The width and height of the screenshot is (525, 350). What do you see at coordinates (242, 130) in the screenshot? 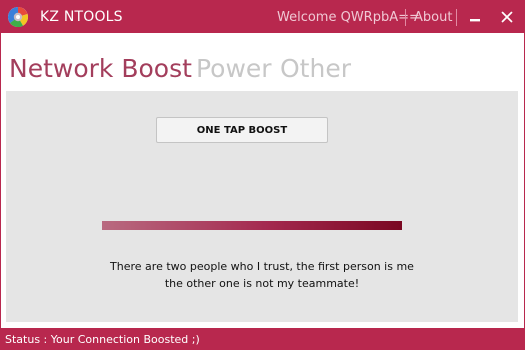
I see `one-tap-boost-button: ONE TAP BOOST` at bounding box center [242, 130].